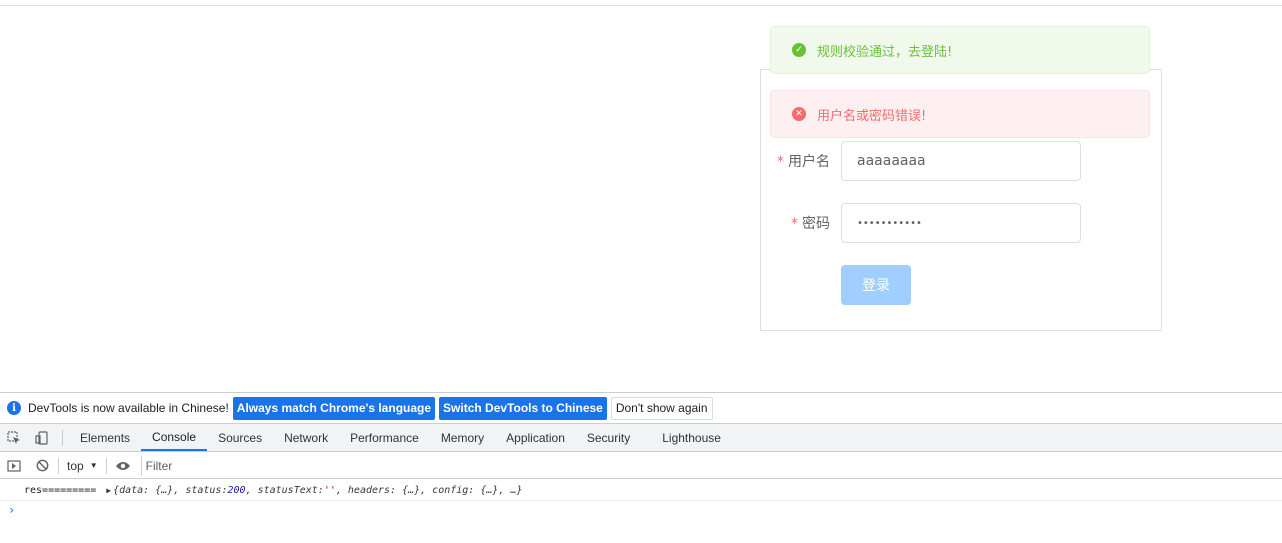 This screenshot has height=543, width=1282. Describe the element at coordinates (14, 465) in the screenshot. I see `sidebar-toggle-icon` at that location.